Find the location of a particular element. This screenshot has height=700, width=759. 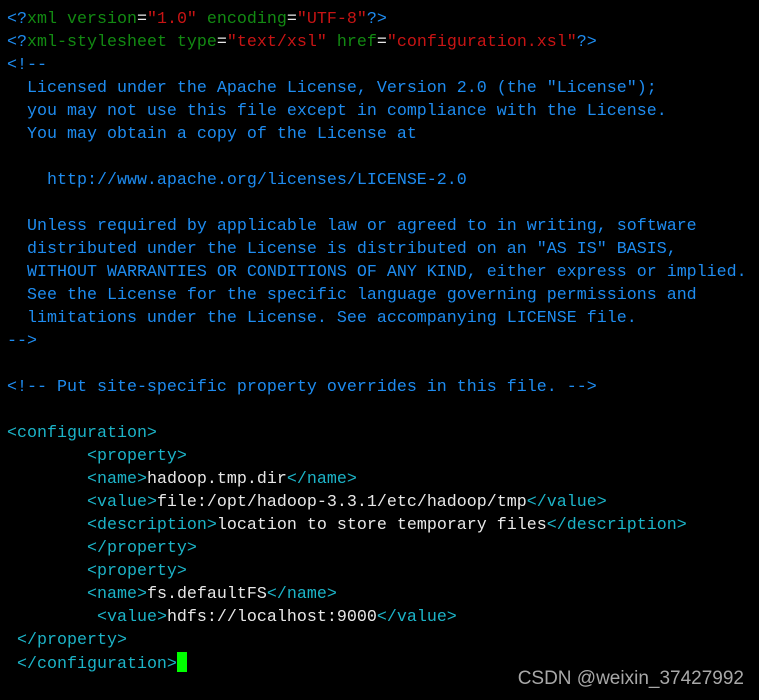

code-token: <configuration> is located at coordinates (82, 433).